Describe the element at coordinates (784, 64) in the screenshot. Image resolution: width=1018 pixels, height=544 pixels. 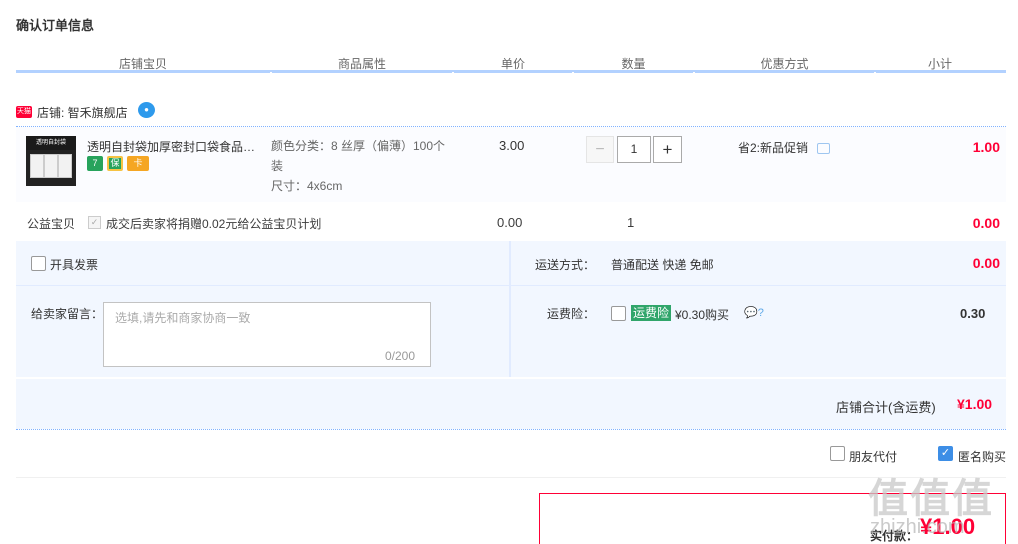
I see `col-header-discount: 优惠方式` at that location.